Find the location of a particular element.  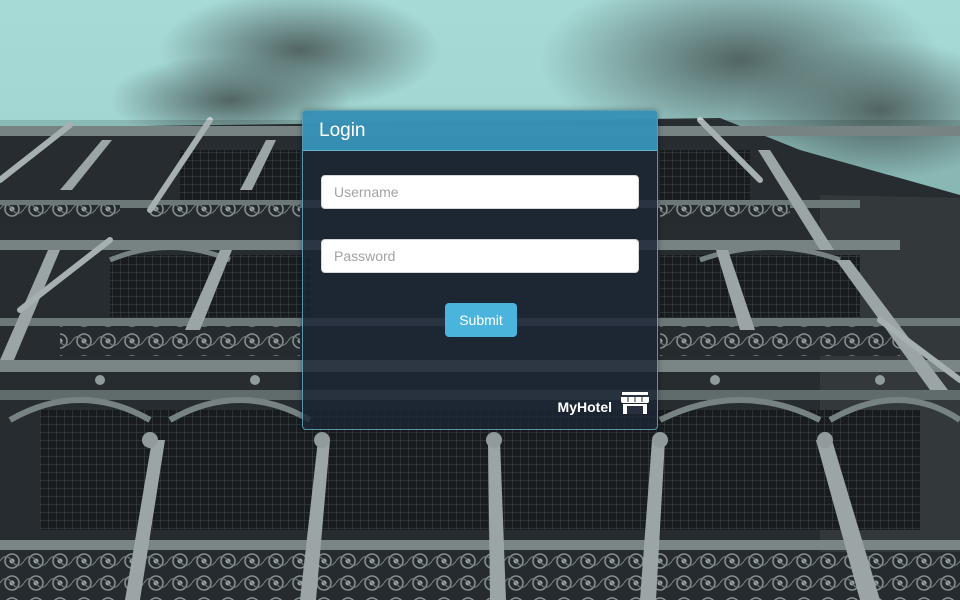

login-header: Login is located at coordinates (480, 131).